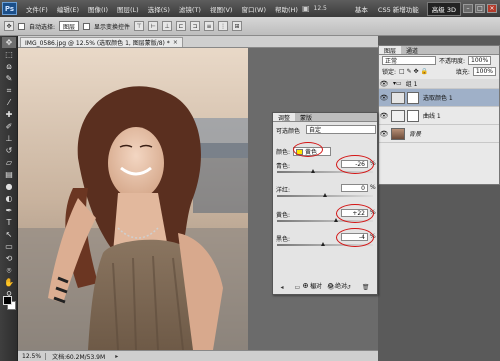 This screenshot has height=361, width=500. I want to click on auto-select-label: 自动选择:, so click(42, 27).